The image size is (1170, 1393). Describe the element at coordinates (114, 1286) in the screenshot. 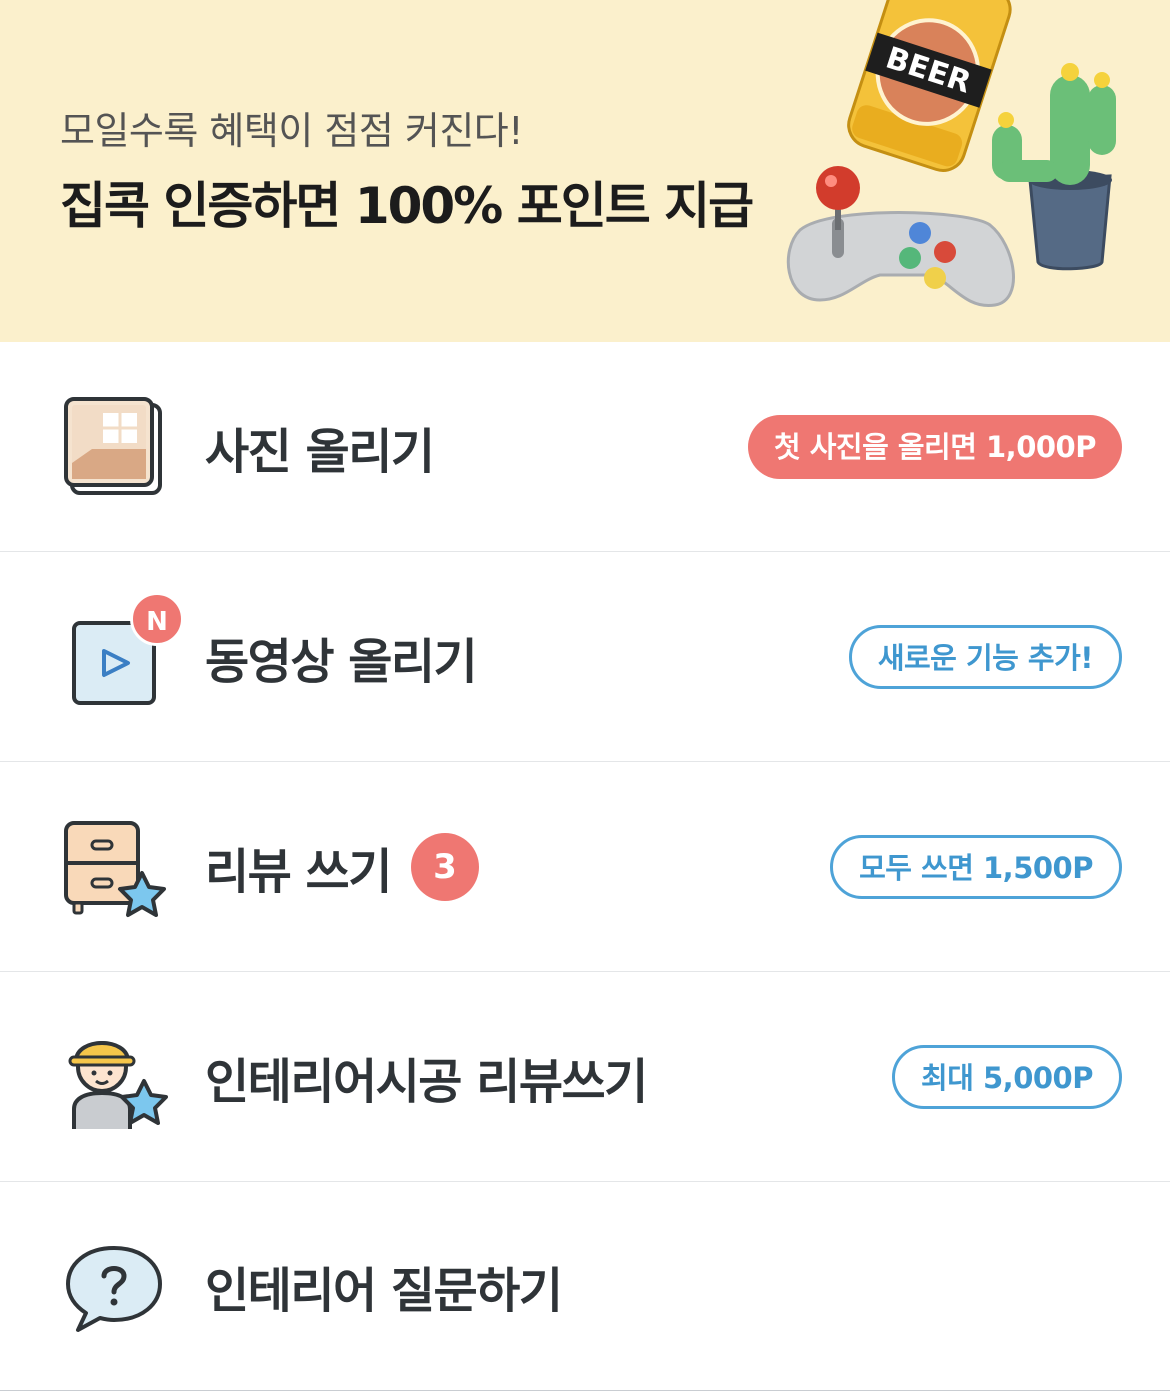

I see `question-bubble-icon` at that location.